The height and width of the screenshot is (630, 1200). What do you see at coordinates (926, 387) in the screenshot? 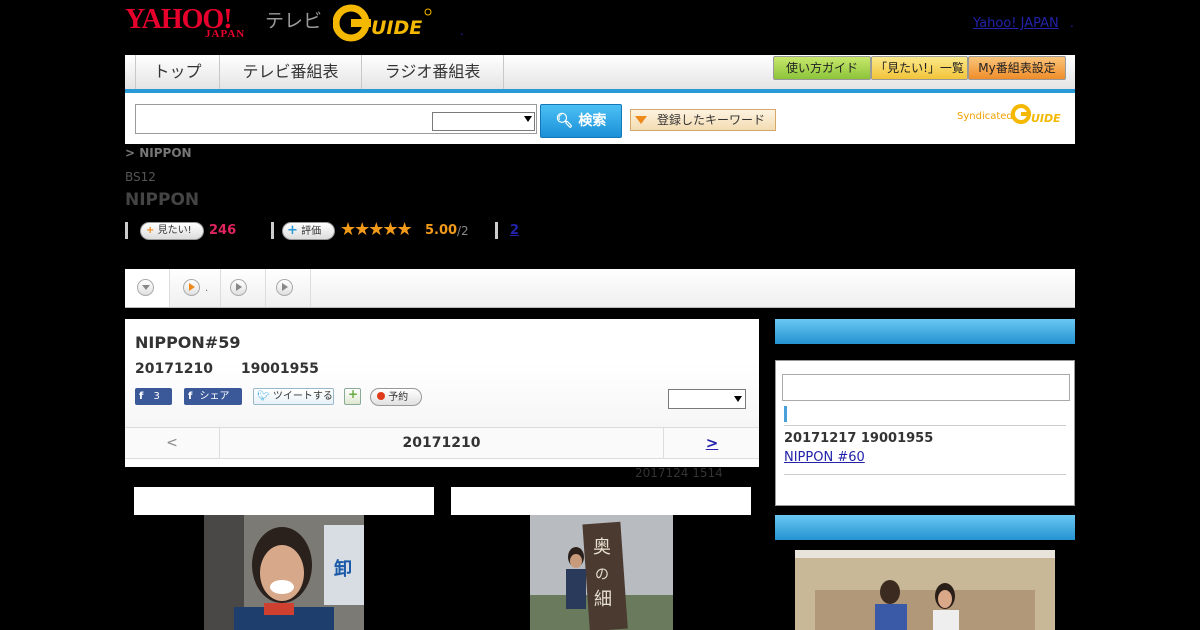
I see `sidebar-field` at bounding box center [926, 387].